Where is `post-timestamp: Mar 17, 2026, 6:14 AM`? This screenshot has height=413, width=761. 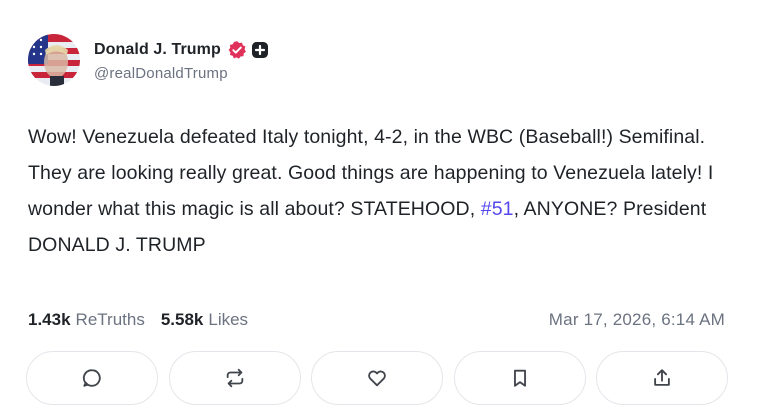
post-timestamp: Mar 17, 2026, 6:14 AM is located at coordinates (637, 320).